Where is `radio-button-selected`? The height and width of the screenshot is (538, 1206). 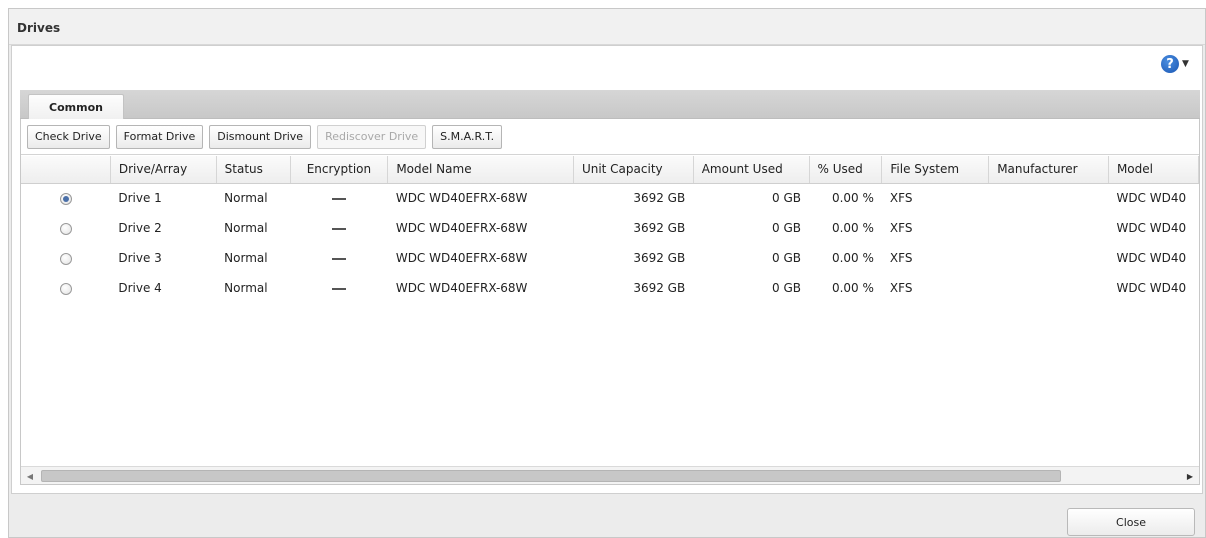 radio-button-selected is located at coordinates (65, 198).